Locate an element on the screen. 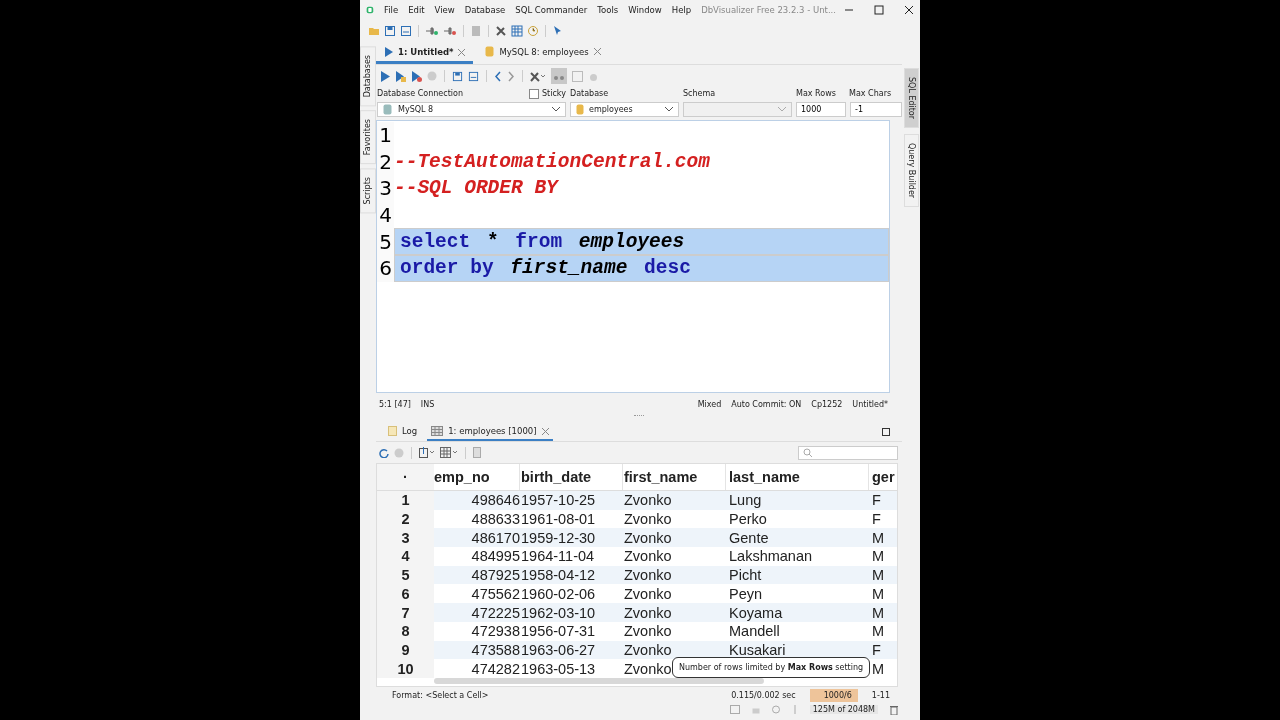  scrollbar-thumb is located at coordinates (599, 681).